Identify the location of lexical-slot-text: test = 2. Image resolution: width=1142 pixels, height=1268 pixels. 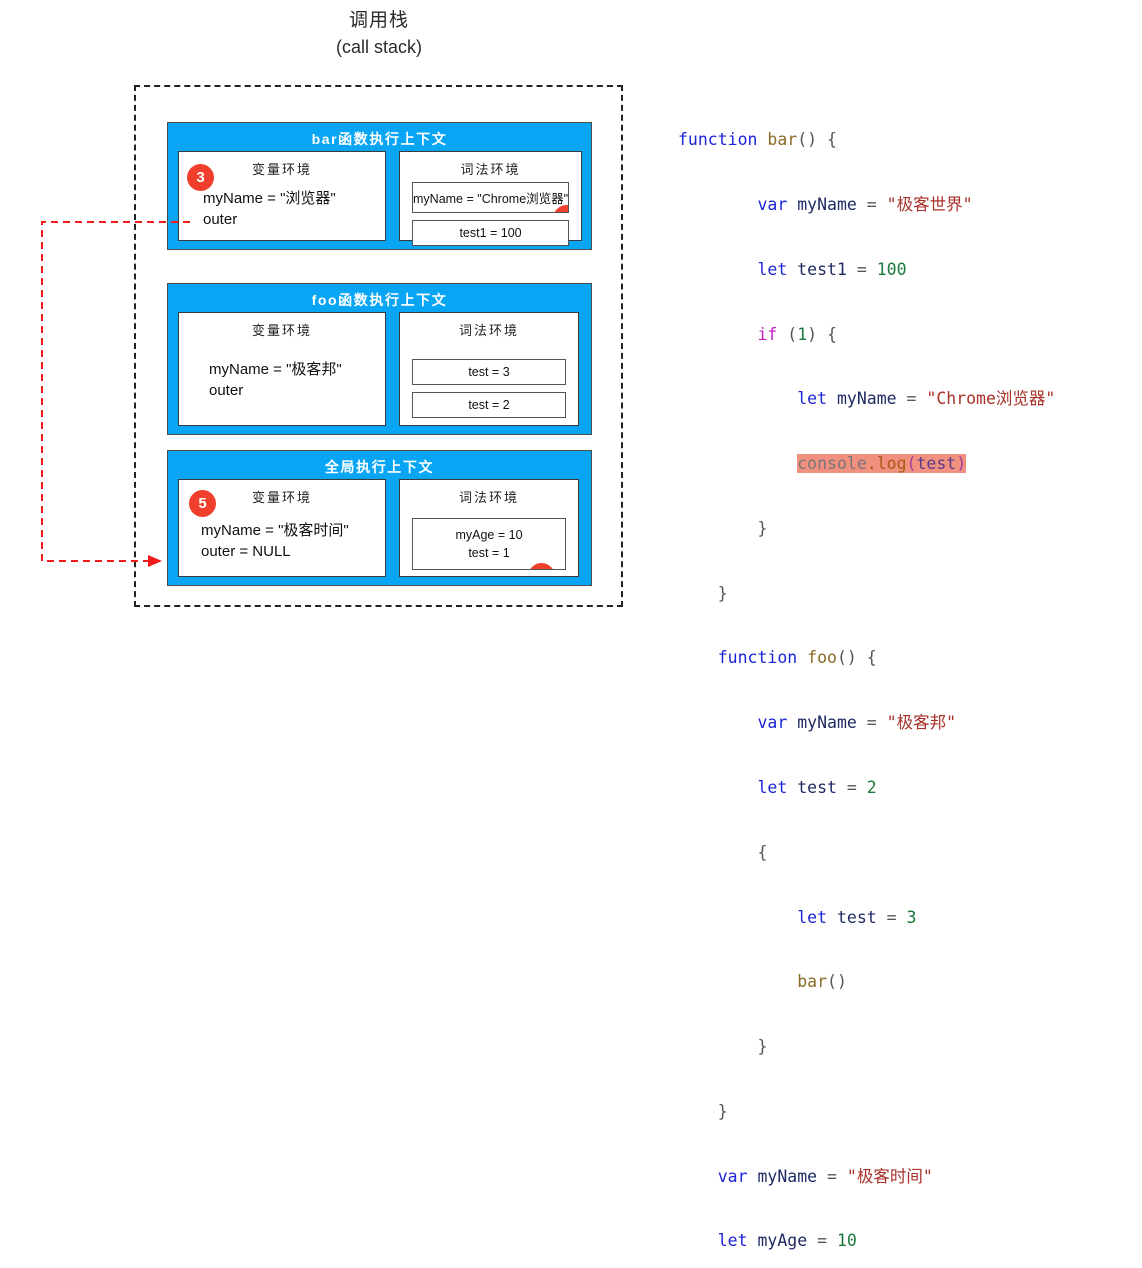
(489, 405).